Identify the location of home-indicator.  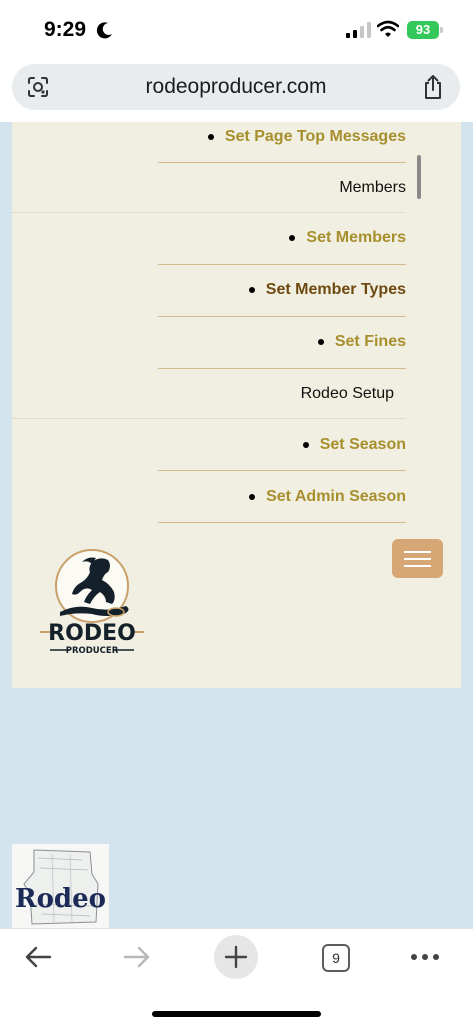
(236, 1014).